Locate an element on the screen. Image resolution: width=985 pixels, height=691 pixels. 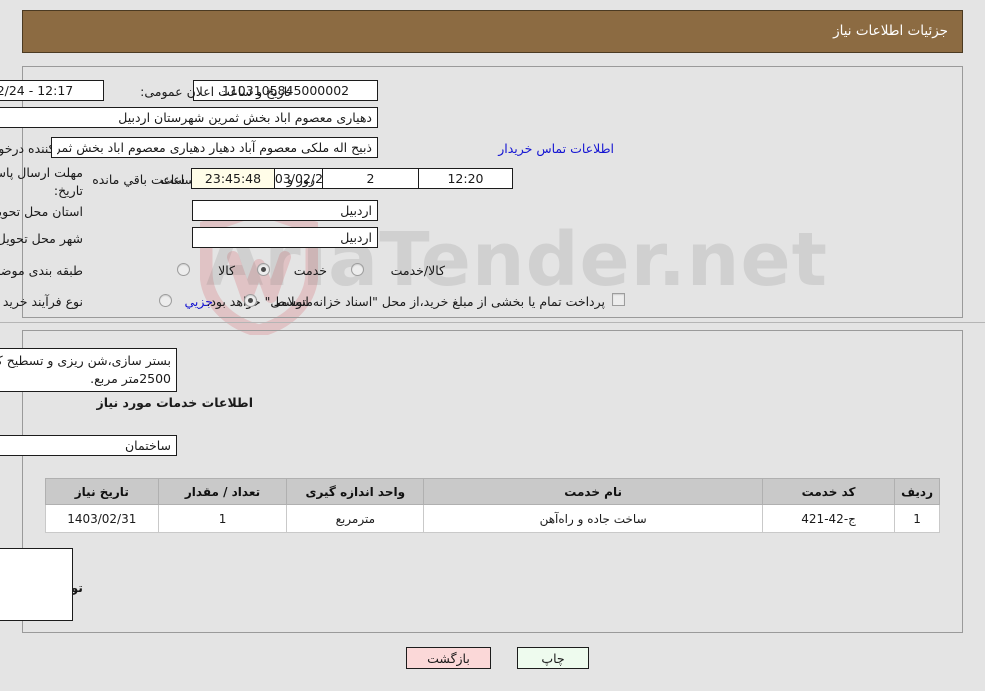
radio-category-kala-khedmat is located at coordinates (357, 269).